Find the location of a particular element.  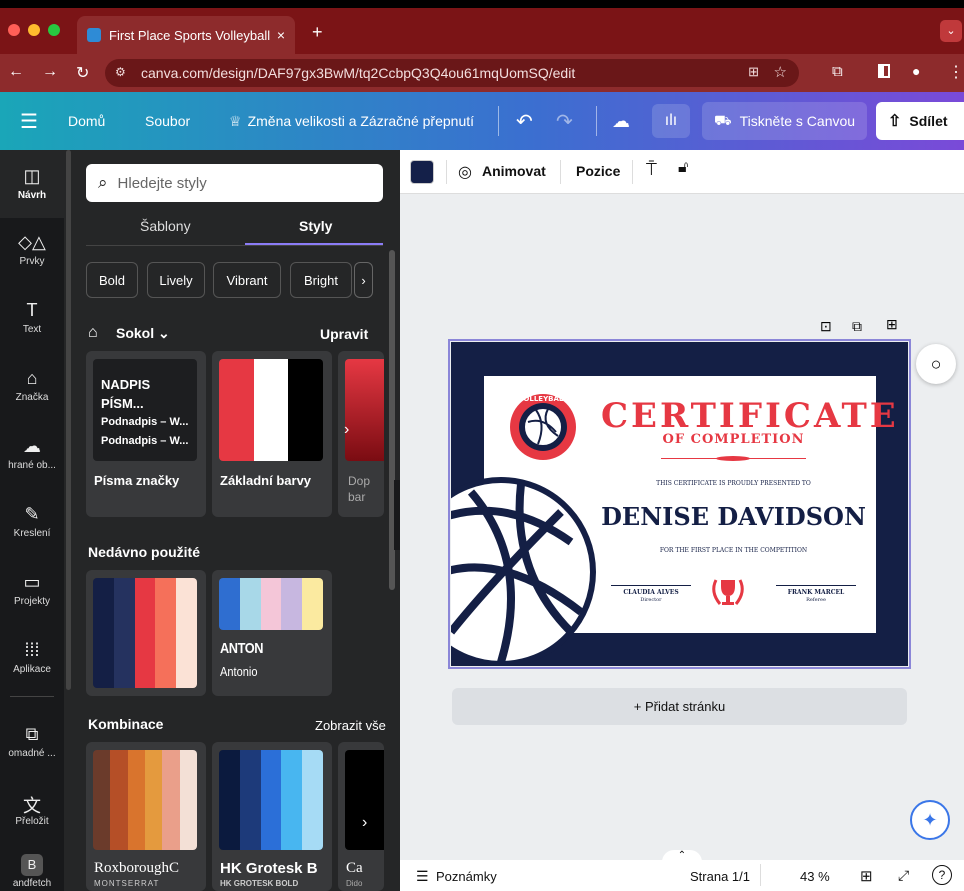

forward-arrow-icon: → is located at coordinates (50, 72).